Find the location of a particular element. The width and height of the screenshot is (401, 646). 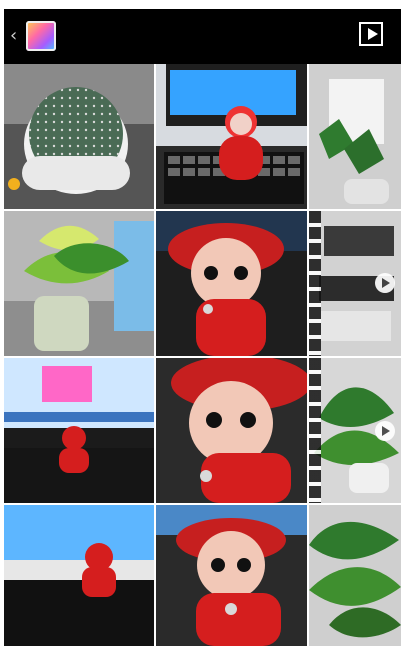

chevron-left-icon: ‹ is located at coordinates (13, 36).